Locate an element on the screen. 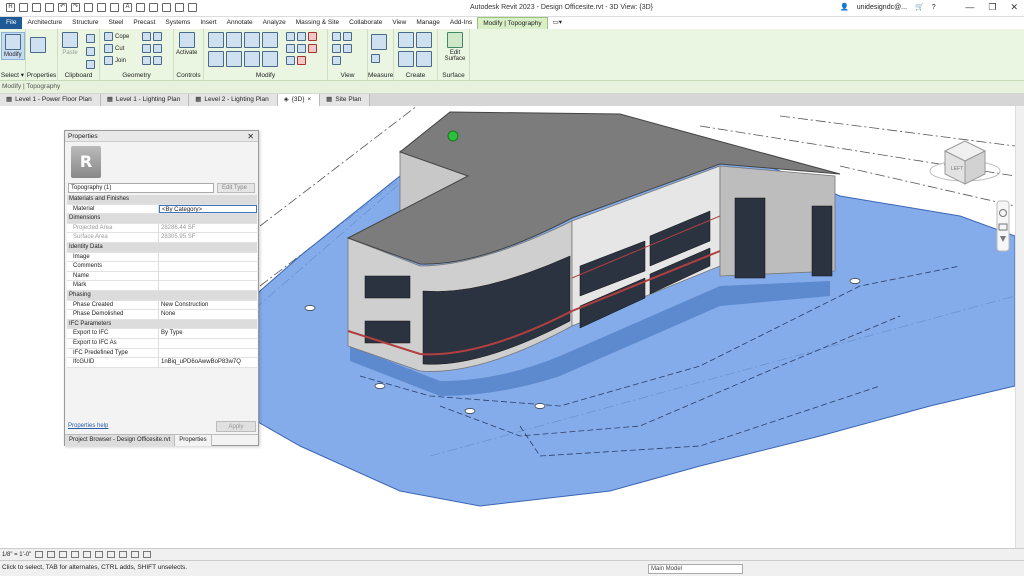 The image size is (1024, 576). model-selector: Main Model is located at coordinates (695, 569).